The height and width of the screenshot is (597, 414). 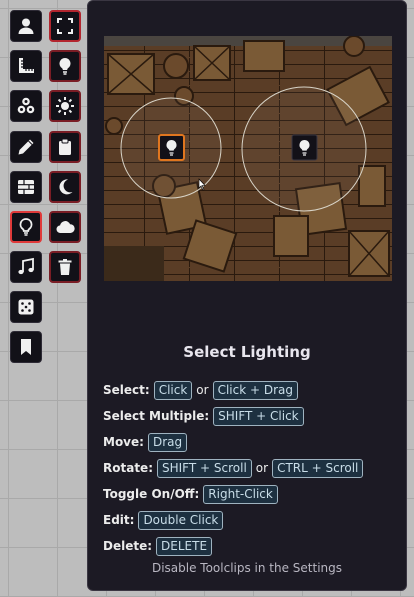 I want to click on music-icon, so click(x=26, y=266).